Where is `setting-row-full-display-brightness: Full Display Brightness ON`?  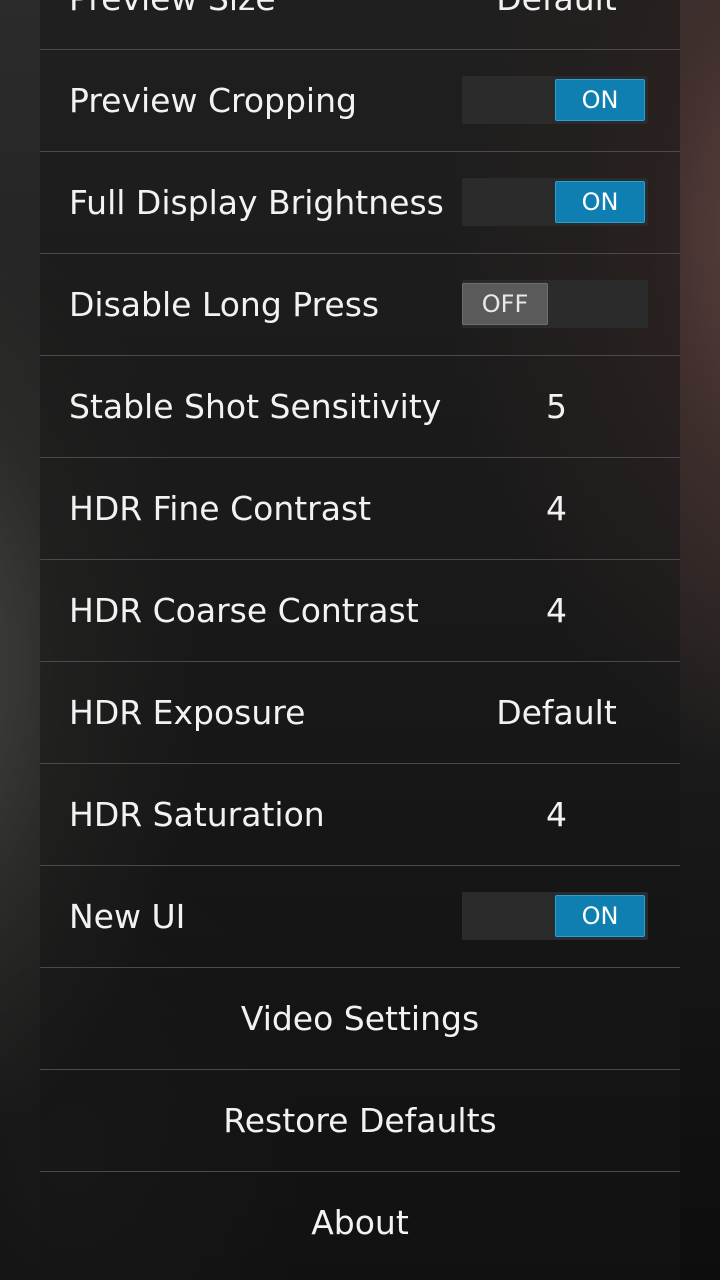
setting-row-full-display-brightness: Full Display Brightness ON is located at coordinates (360, 203).